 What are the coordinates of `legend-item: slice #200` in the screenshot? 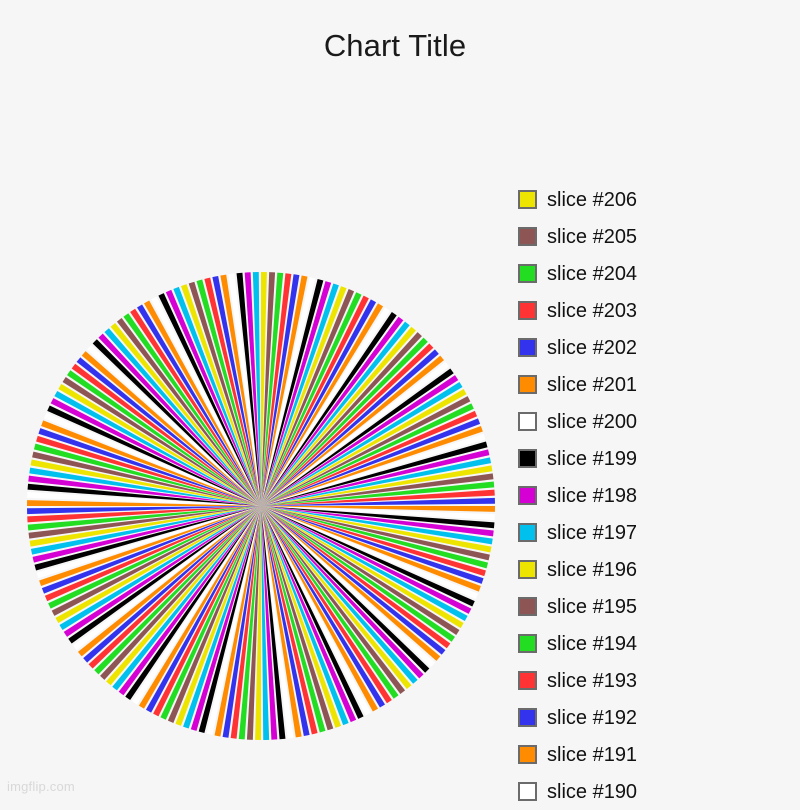 It's located at (657, 421).